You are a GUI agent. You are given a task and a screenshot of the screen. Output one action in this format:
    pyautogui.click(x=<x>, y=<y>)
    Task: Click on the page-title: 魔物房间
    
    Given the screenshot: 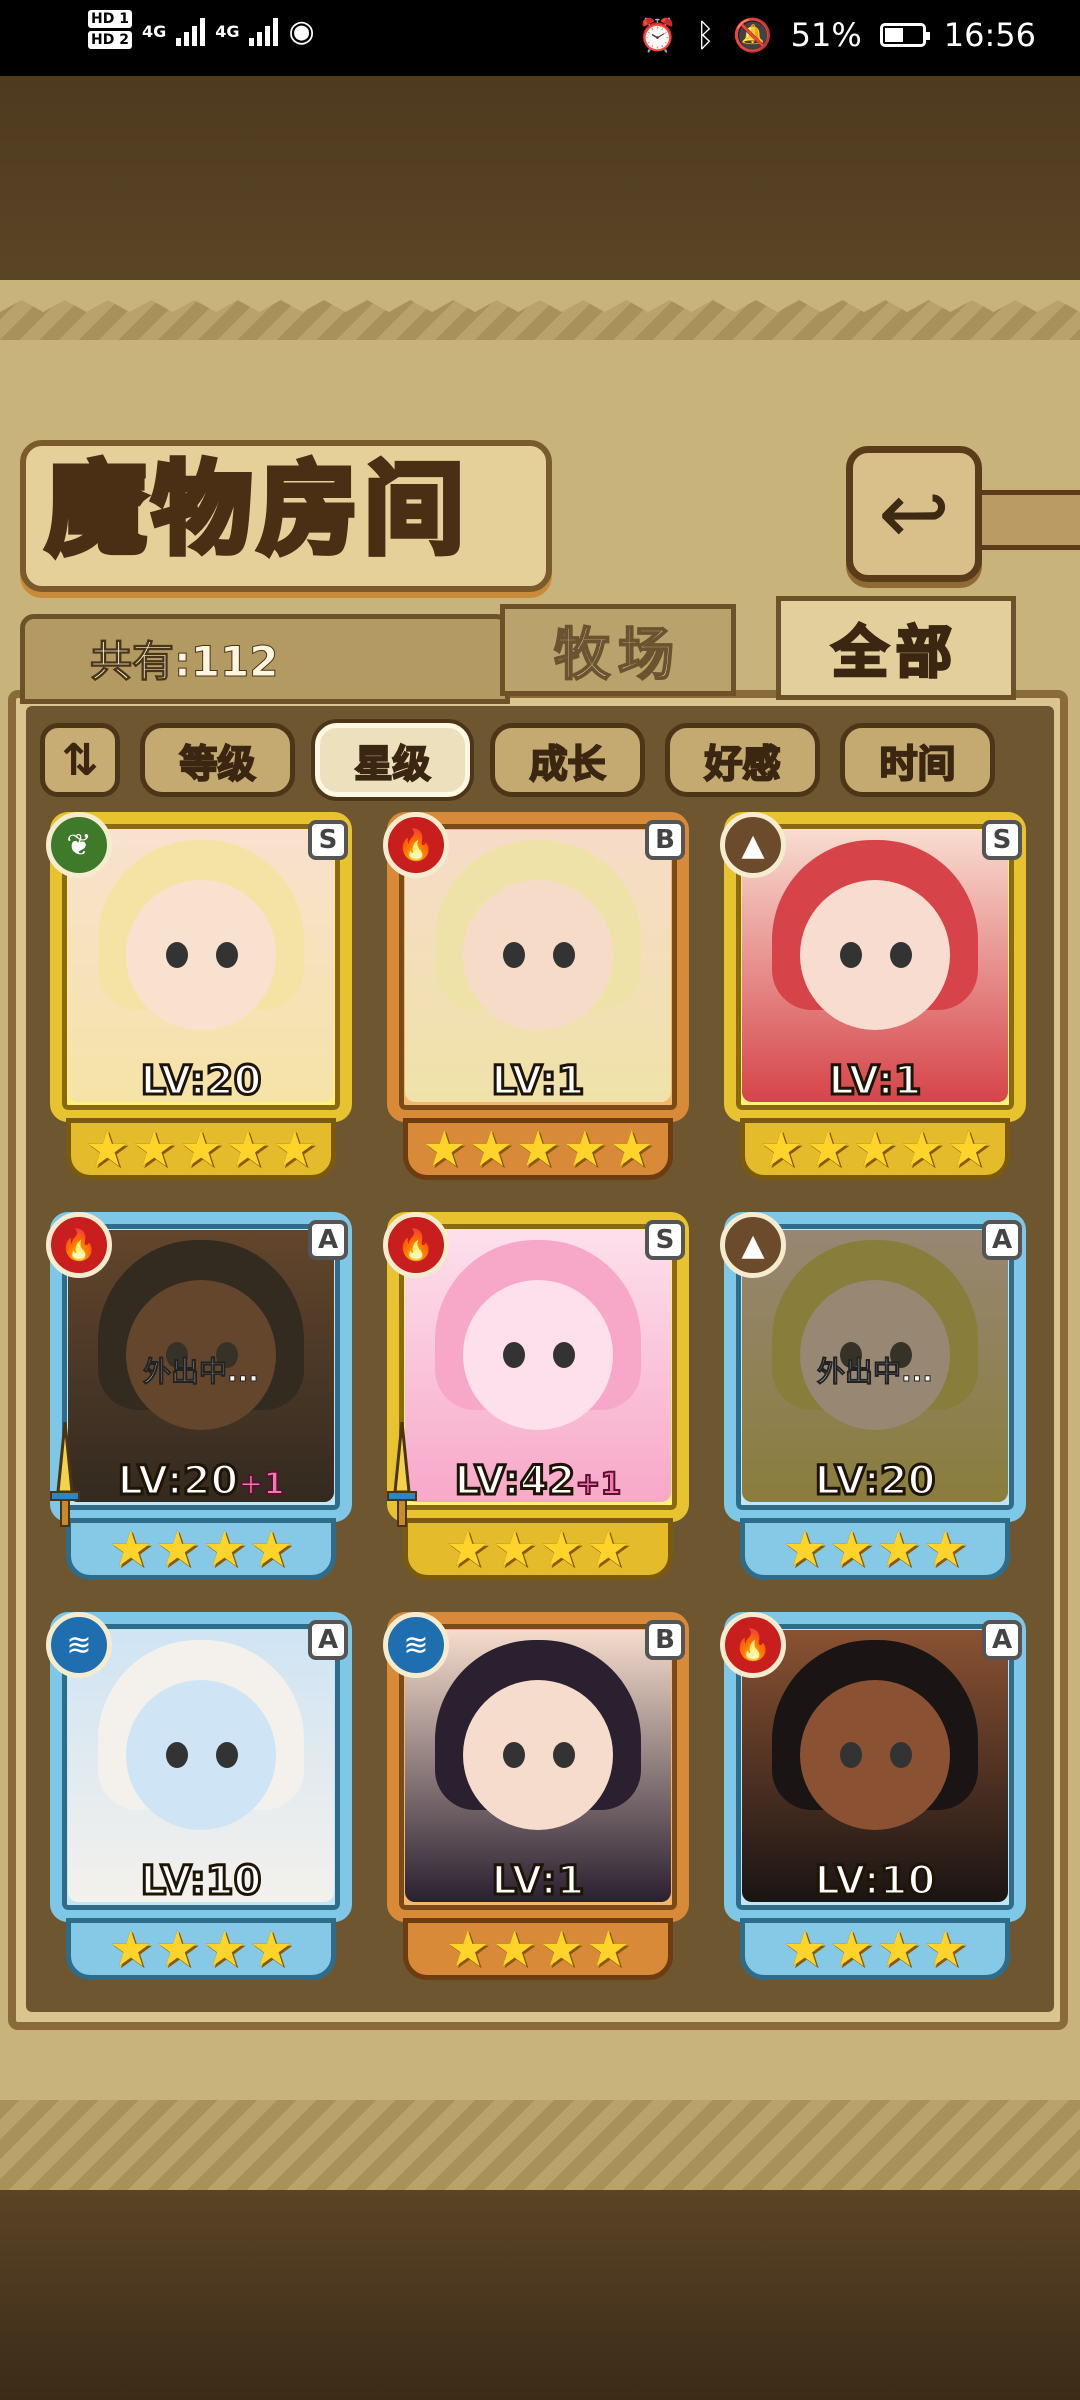 What is the action you would take?
    pyautogui.click(x=256, y=509)
    